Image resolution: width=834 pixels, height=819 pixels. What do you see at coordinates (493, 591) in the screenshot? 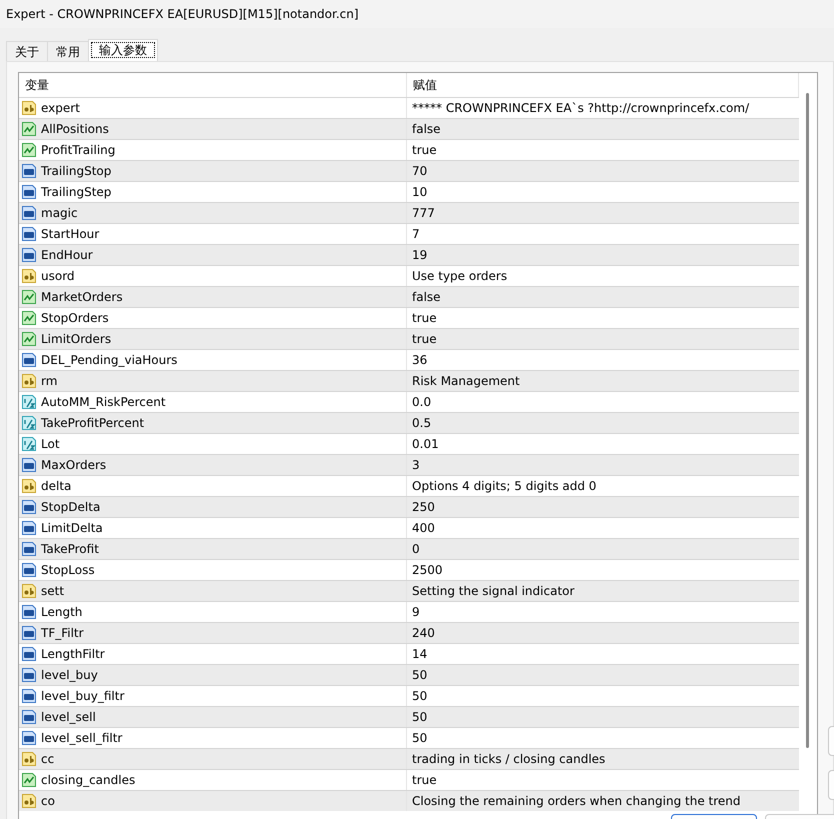
I see `parameter-value: Setting the signal indicator` at bounding box center [493, 591].